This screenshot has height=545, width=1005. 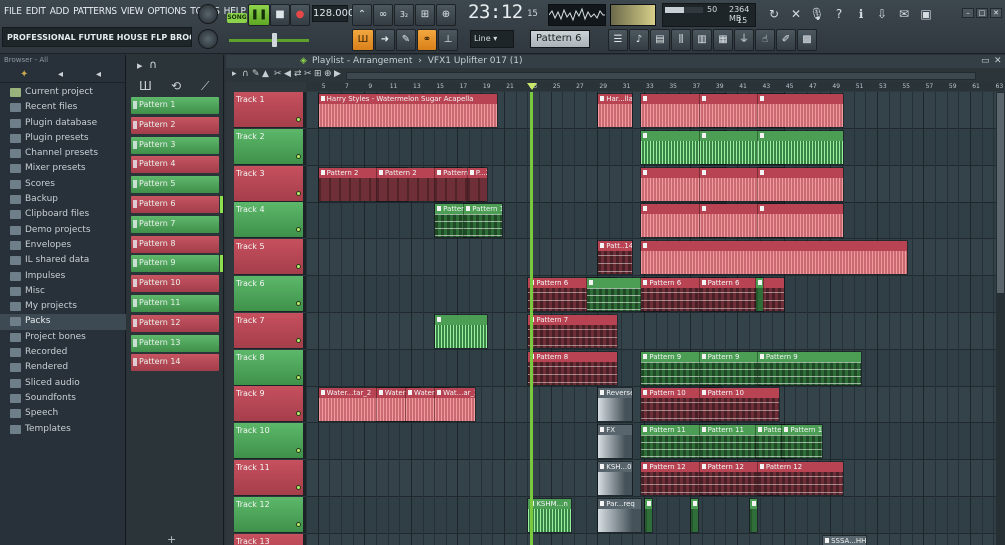 What do you see at coordinates (270, 294) in the screenshot?
I see `track-header: Track 6` at bounding box center [270, 294].